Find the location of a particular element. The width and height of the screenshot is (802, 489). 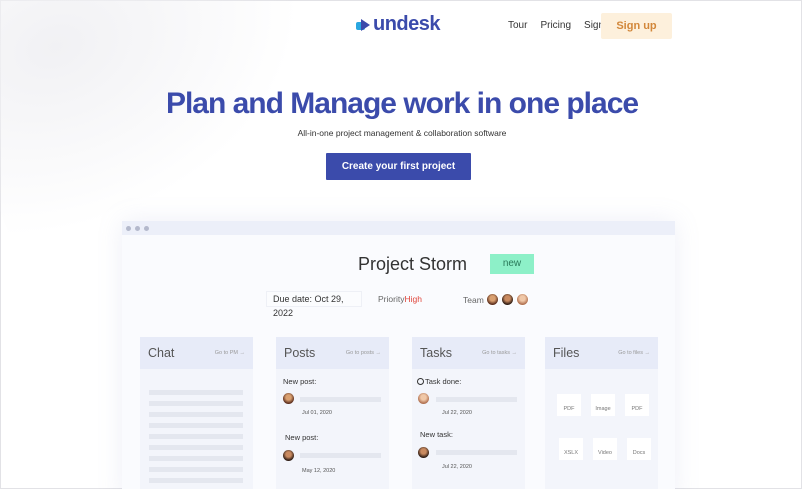

card-header: Files Go to files → is located at coordinates (601, 353).